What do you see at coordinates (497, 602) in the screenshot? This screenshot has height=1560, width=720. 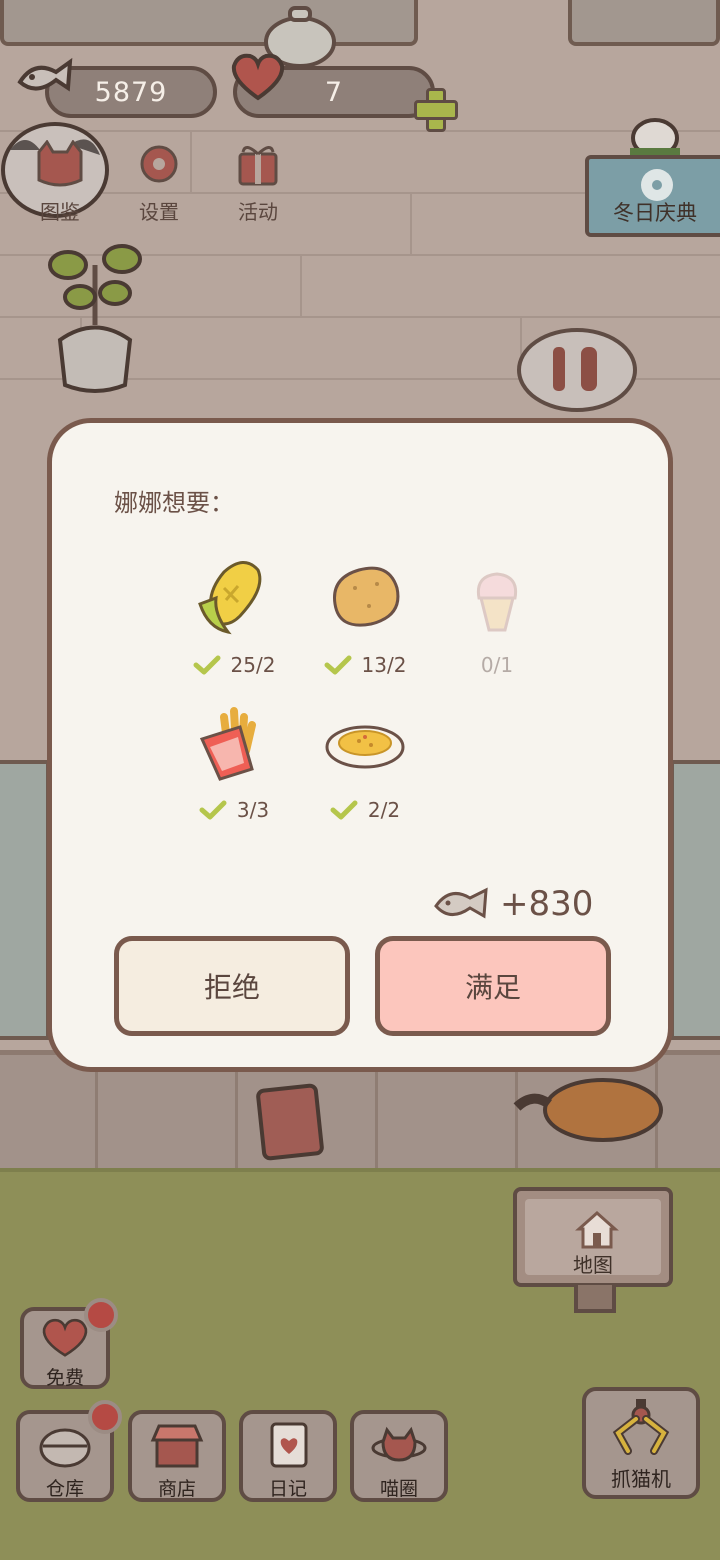 I see `ice-cream-icon` at bounding box center [497, 602].